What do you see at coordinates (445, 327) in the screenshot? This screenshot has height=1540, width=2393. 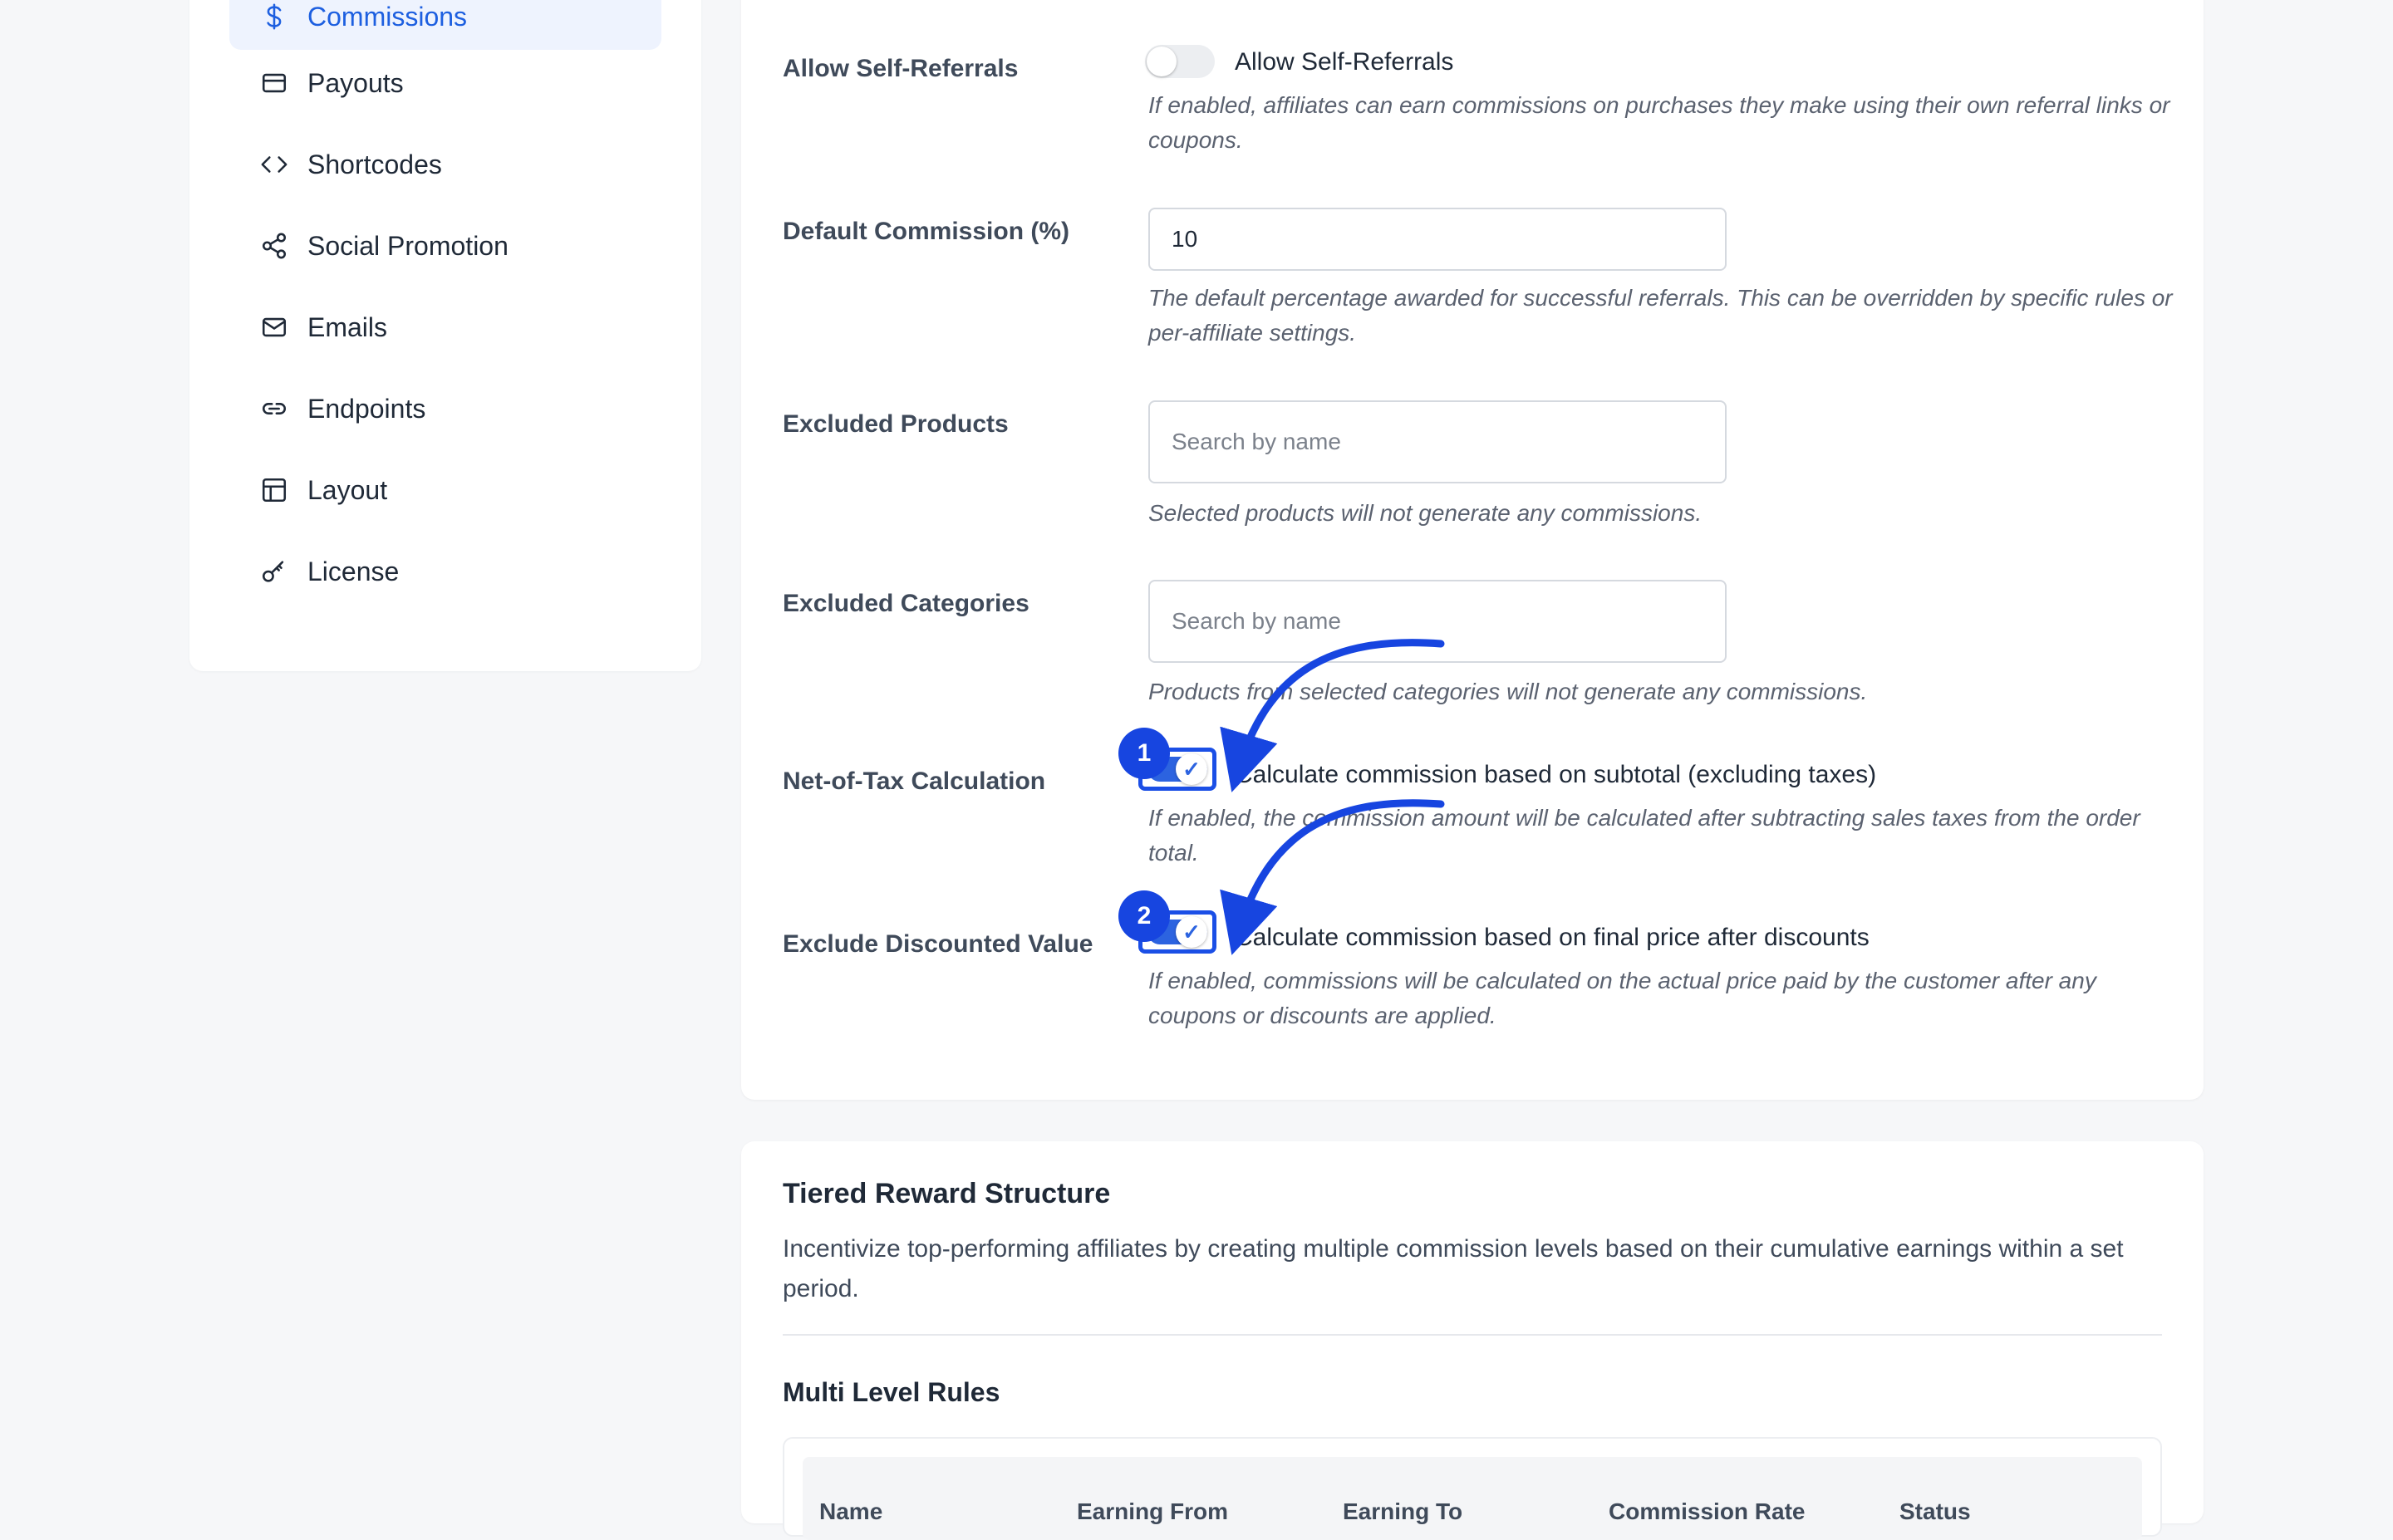 I see `sidebar-item-emails: Emails` at bounding box center [445, 327].